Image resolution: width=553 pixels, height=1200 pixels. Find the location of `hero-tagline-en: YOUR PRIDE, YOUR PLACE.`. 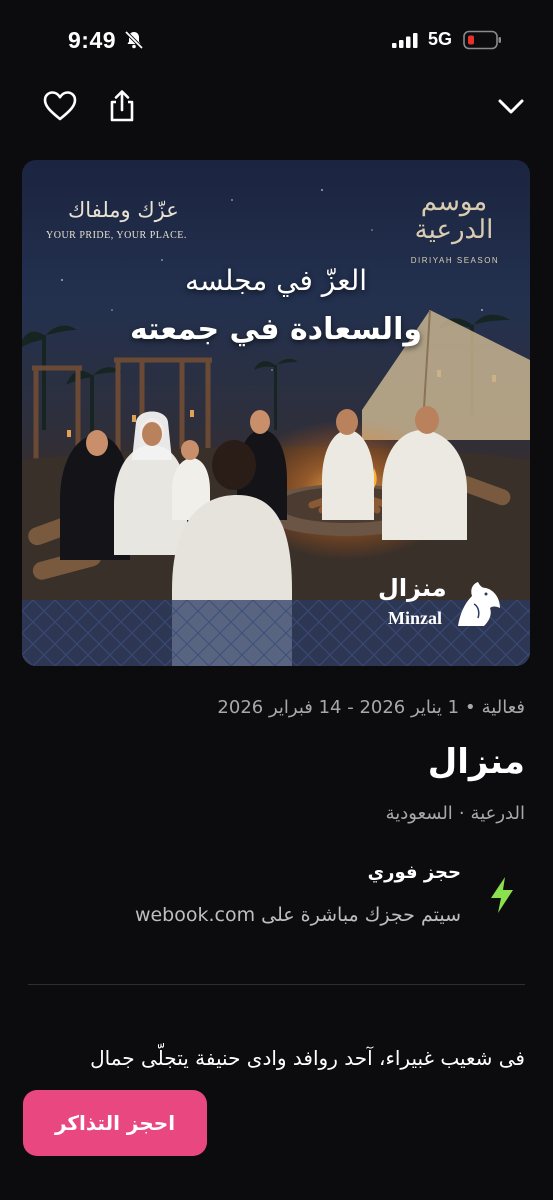

hero-tagline-en: YOUR PRIDE, YOUR PLACE. is located at coordinates (116, 235).